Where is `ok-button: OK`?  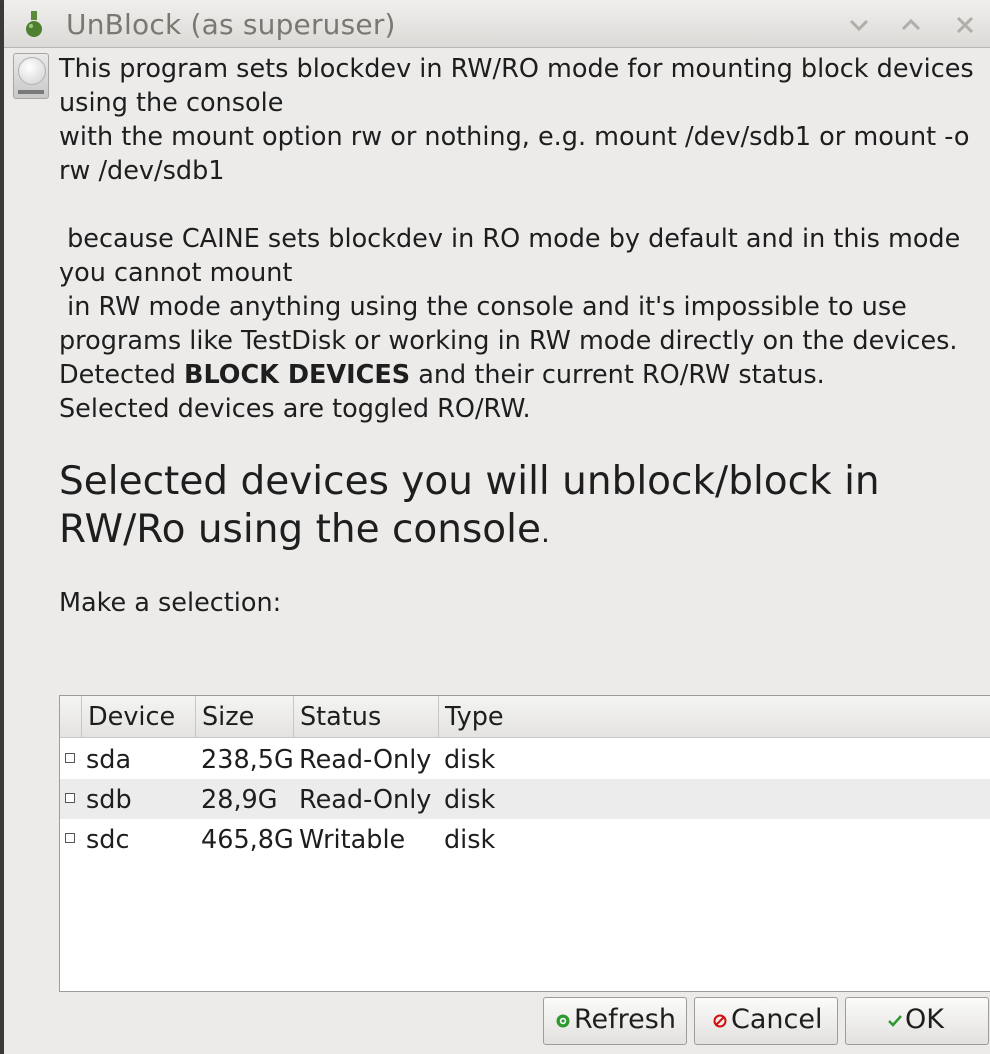 ok-button: OK is located at coordinates (917, 1021).